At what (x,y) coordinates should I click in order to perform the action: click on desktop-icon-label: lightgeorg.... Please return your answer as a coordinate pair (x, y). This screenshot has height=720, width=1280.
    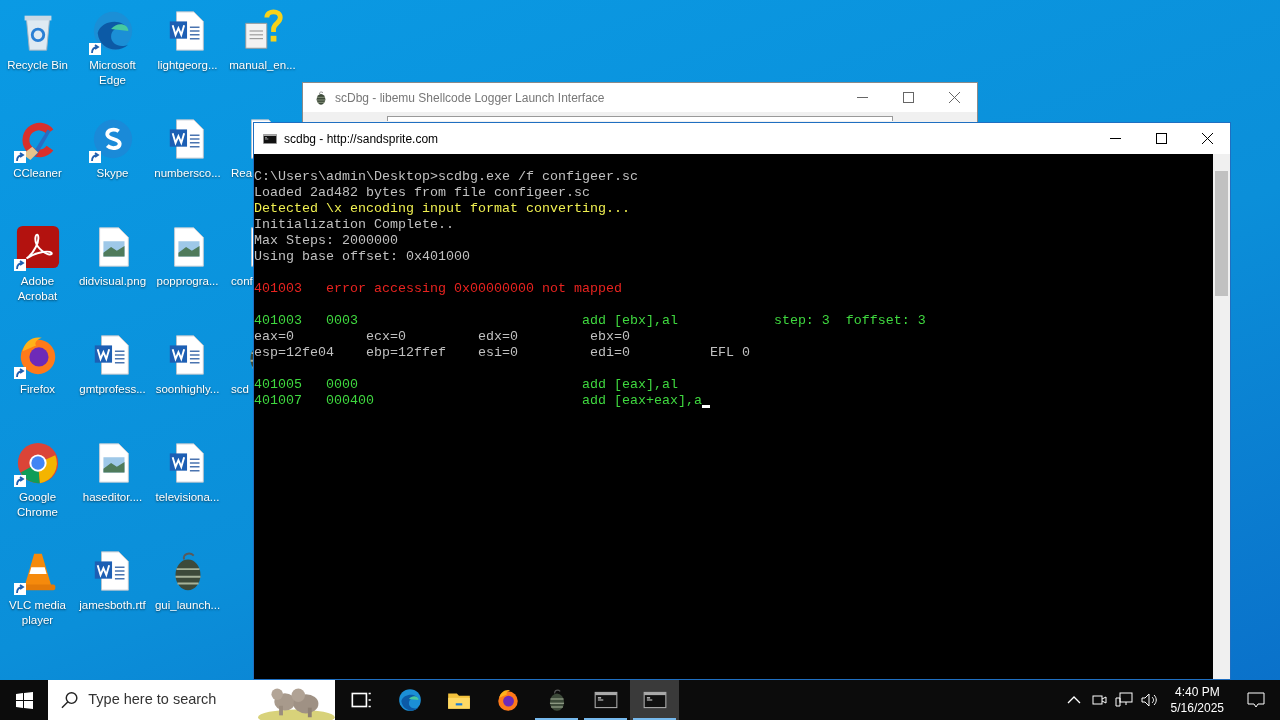
    Looking at the image, I should click on (187, 65).